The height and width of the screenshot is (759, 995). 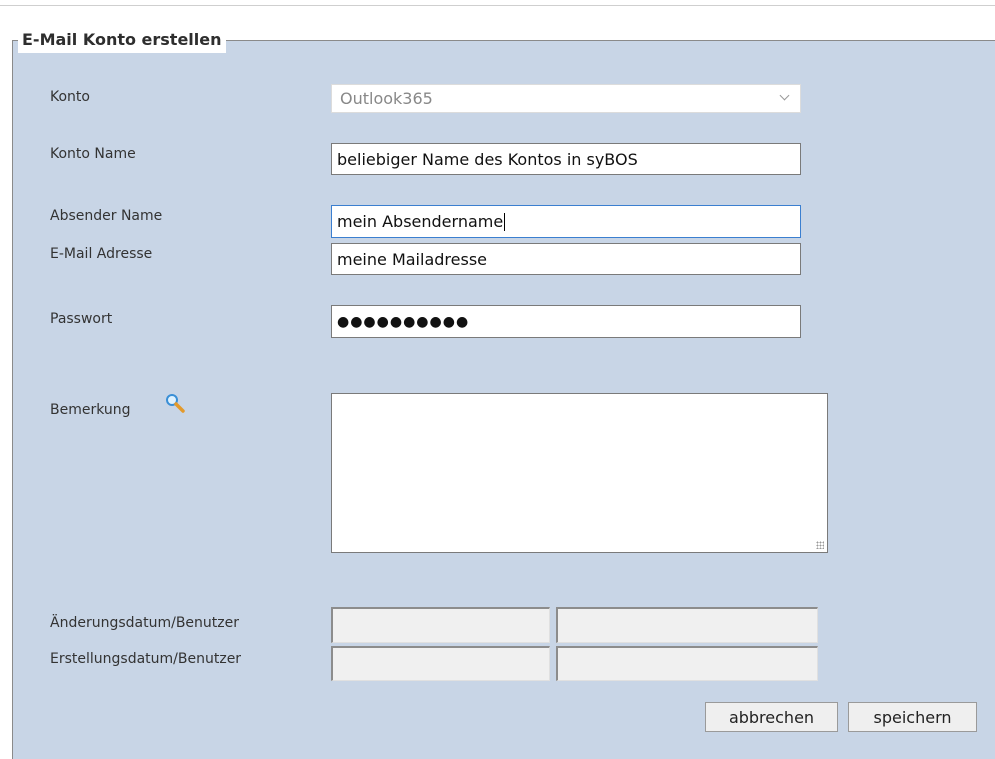 I want to click on absender-name-input: mein Absendername, so click(x=566, y=221).